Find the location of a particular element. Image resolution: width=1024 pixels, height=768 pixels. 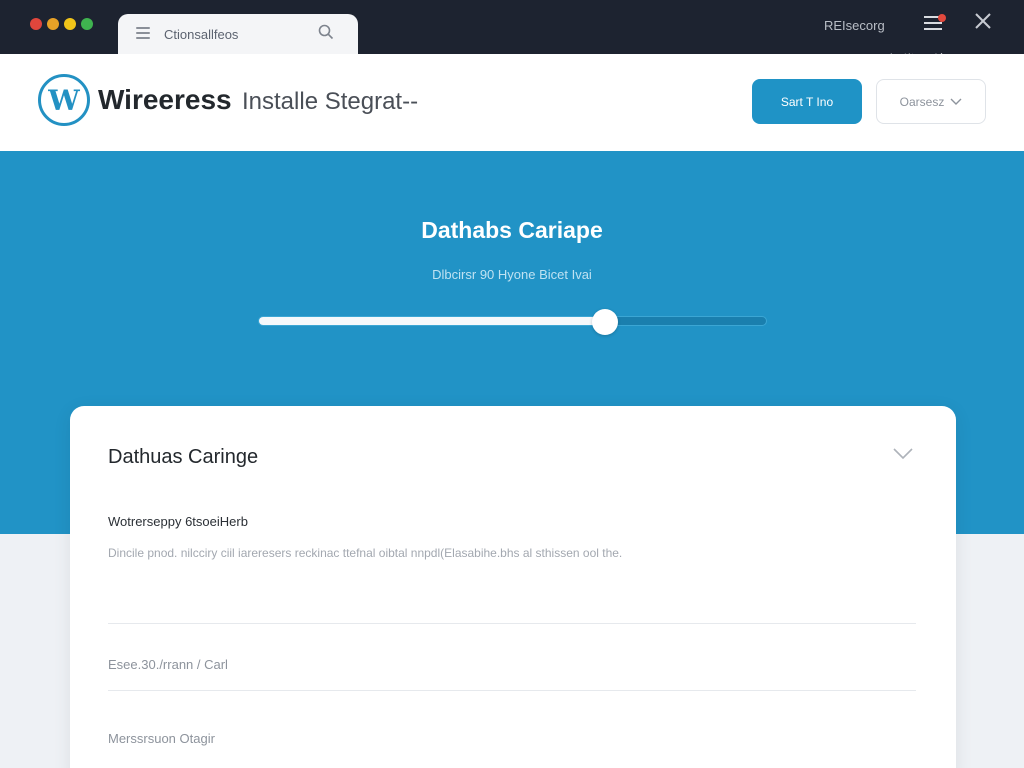

progress-handle is located at coordinates (605, 322).